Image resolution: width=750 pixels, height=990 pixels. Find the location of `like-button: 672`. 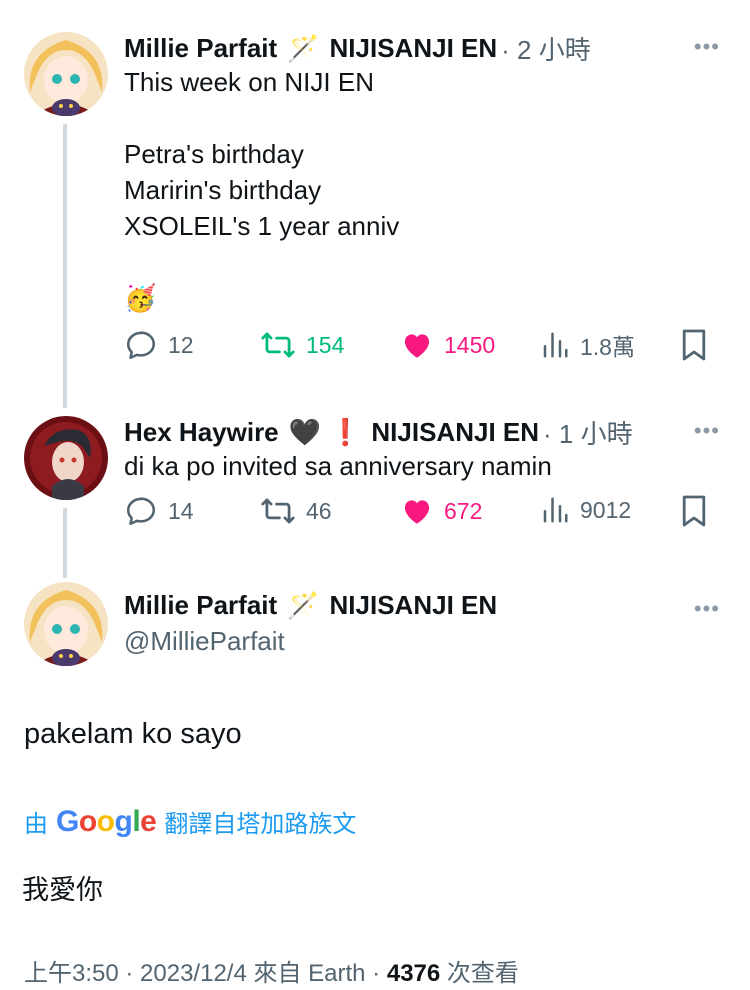

like-button: 672 is located at coordinates (441, 511).